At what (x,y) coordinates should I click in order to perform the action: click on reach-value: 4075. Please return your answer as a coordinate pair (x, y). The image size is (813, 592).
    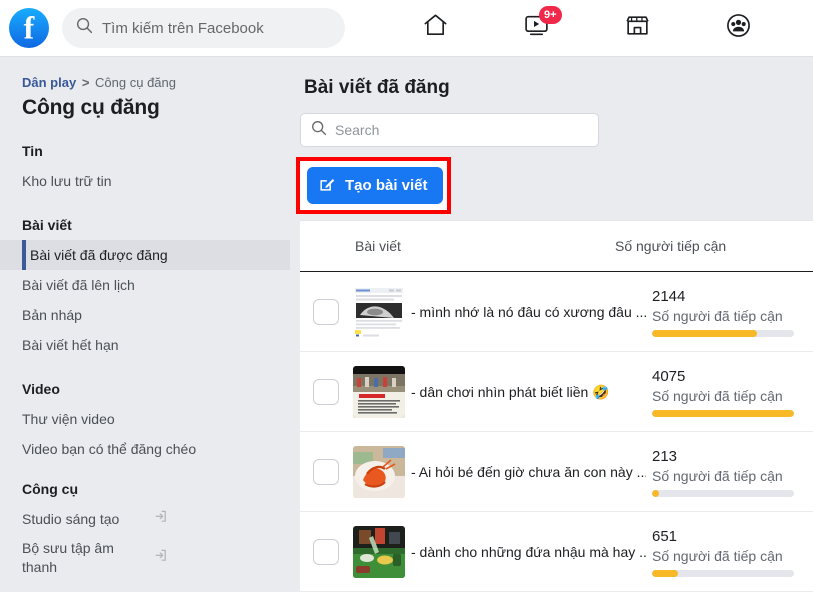
    Looking at the image, I should click on (669, 376).